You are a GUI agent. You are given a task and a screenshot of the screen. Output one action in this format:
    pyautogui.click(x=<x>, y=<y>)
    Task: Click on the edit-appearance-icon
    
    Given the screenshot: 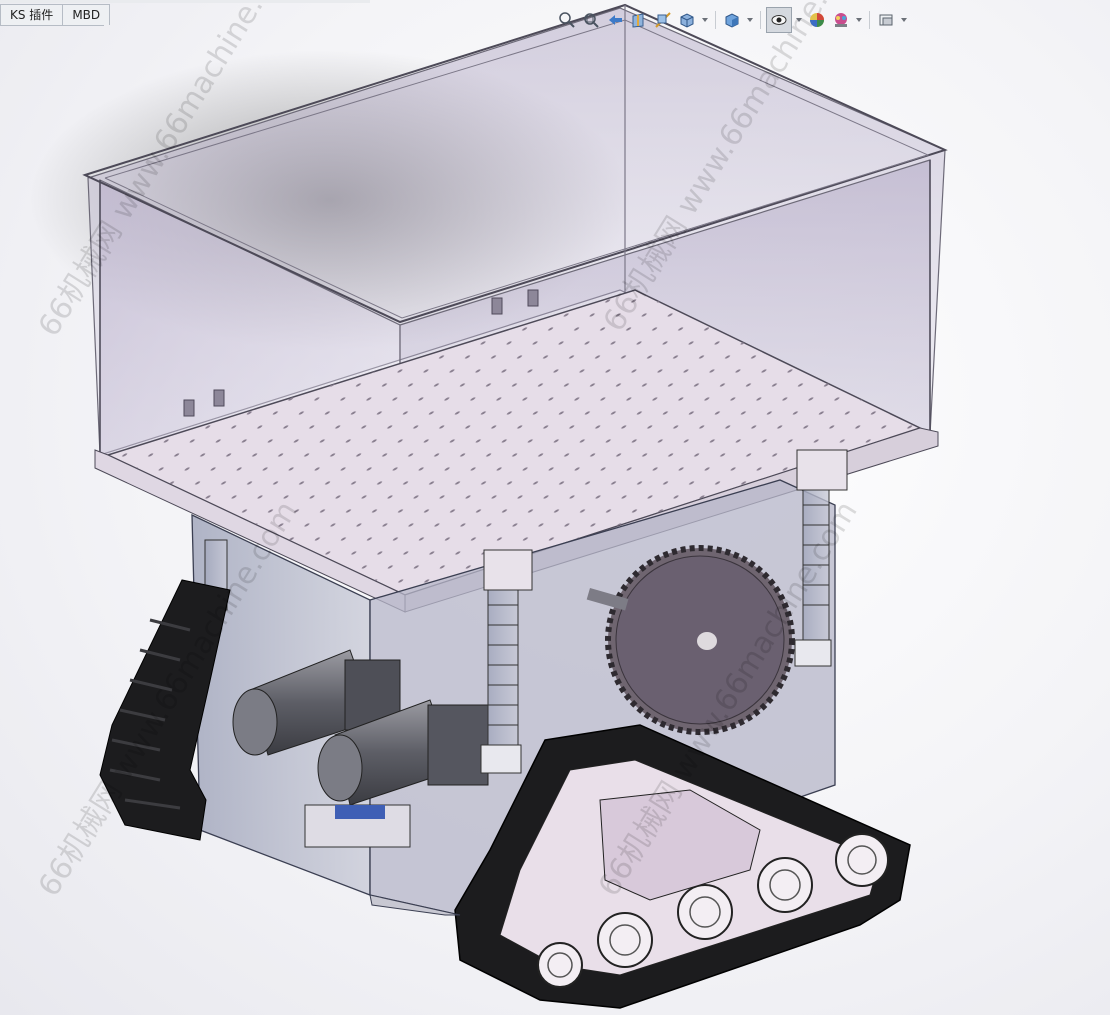 What is the action you would take?
    pyautogui.click(x=817, y=20)
    